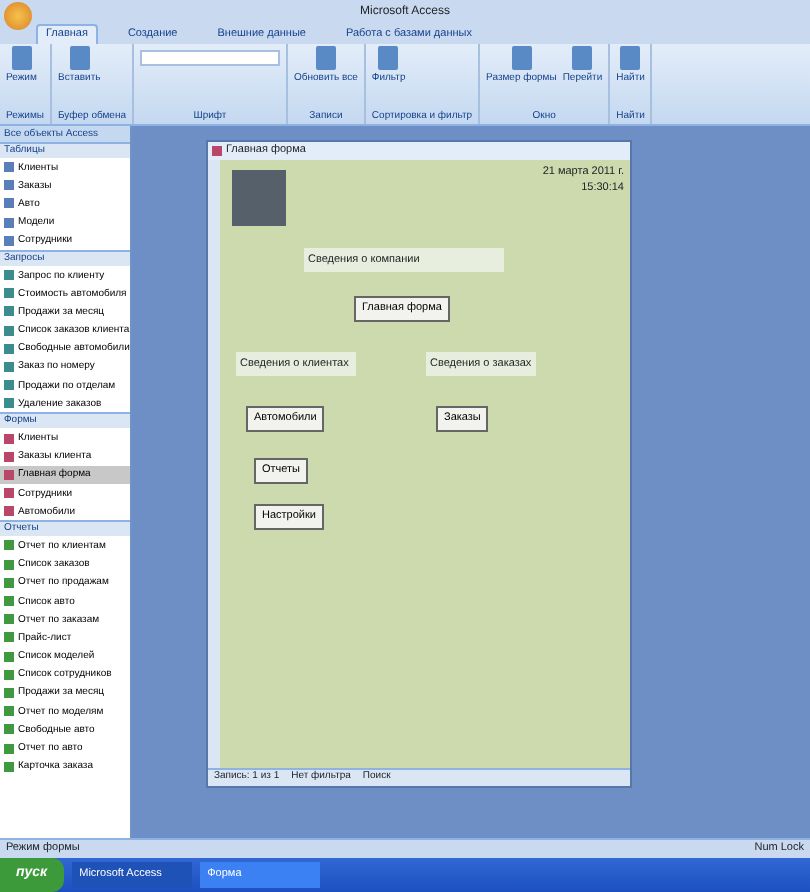 Image resolution: width=810 pixels, height=892 pixels. What do you see at coordinates (214, 464) in the screenshot?
I see `record-selector` at bounding box center [214, 464].